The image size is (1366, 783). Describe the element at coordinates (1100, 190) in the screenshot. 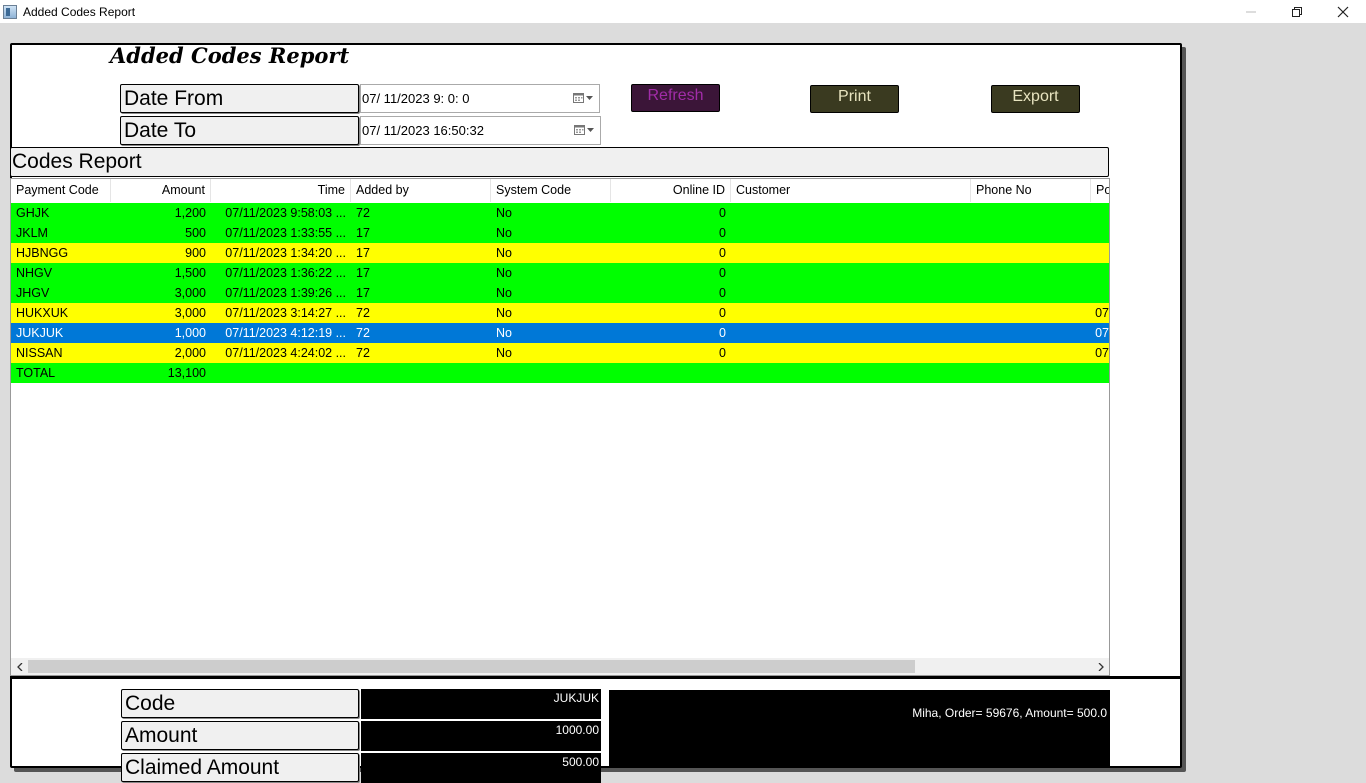

I see `column-header-po: Po` at that location.